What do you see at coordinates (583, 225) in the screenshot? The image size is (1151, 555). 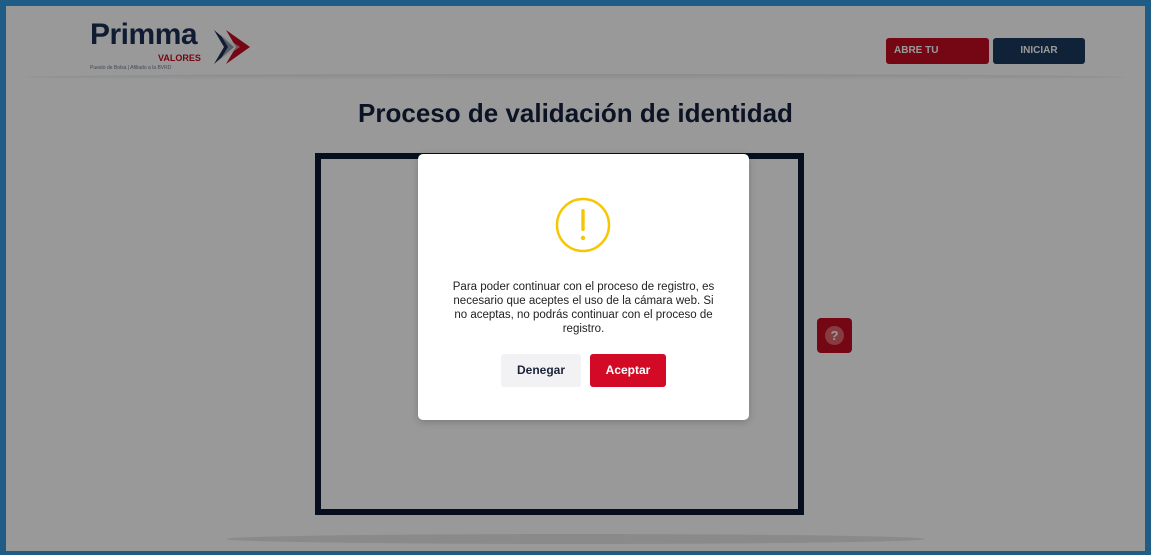 I see `warning-icon` at bounding box center [583, 225].